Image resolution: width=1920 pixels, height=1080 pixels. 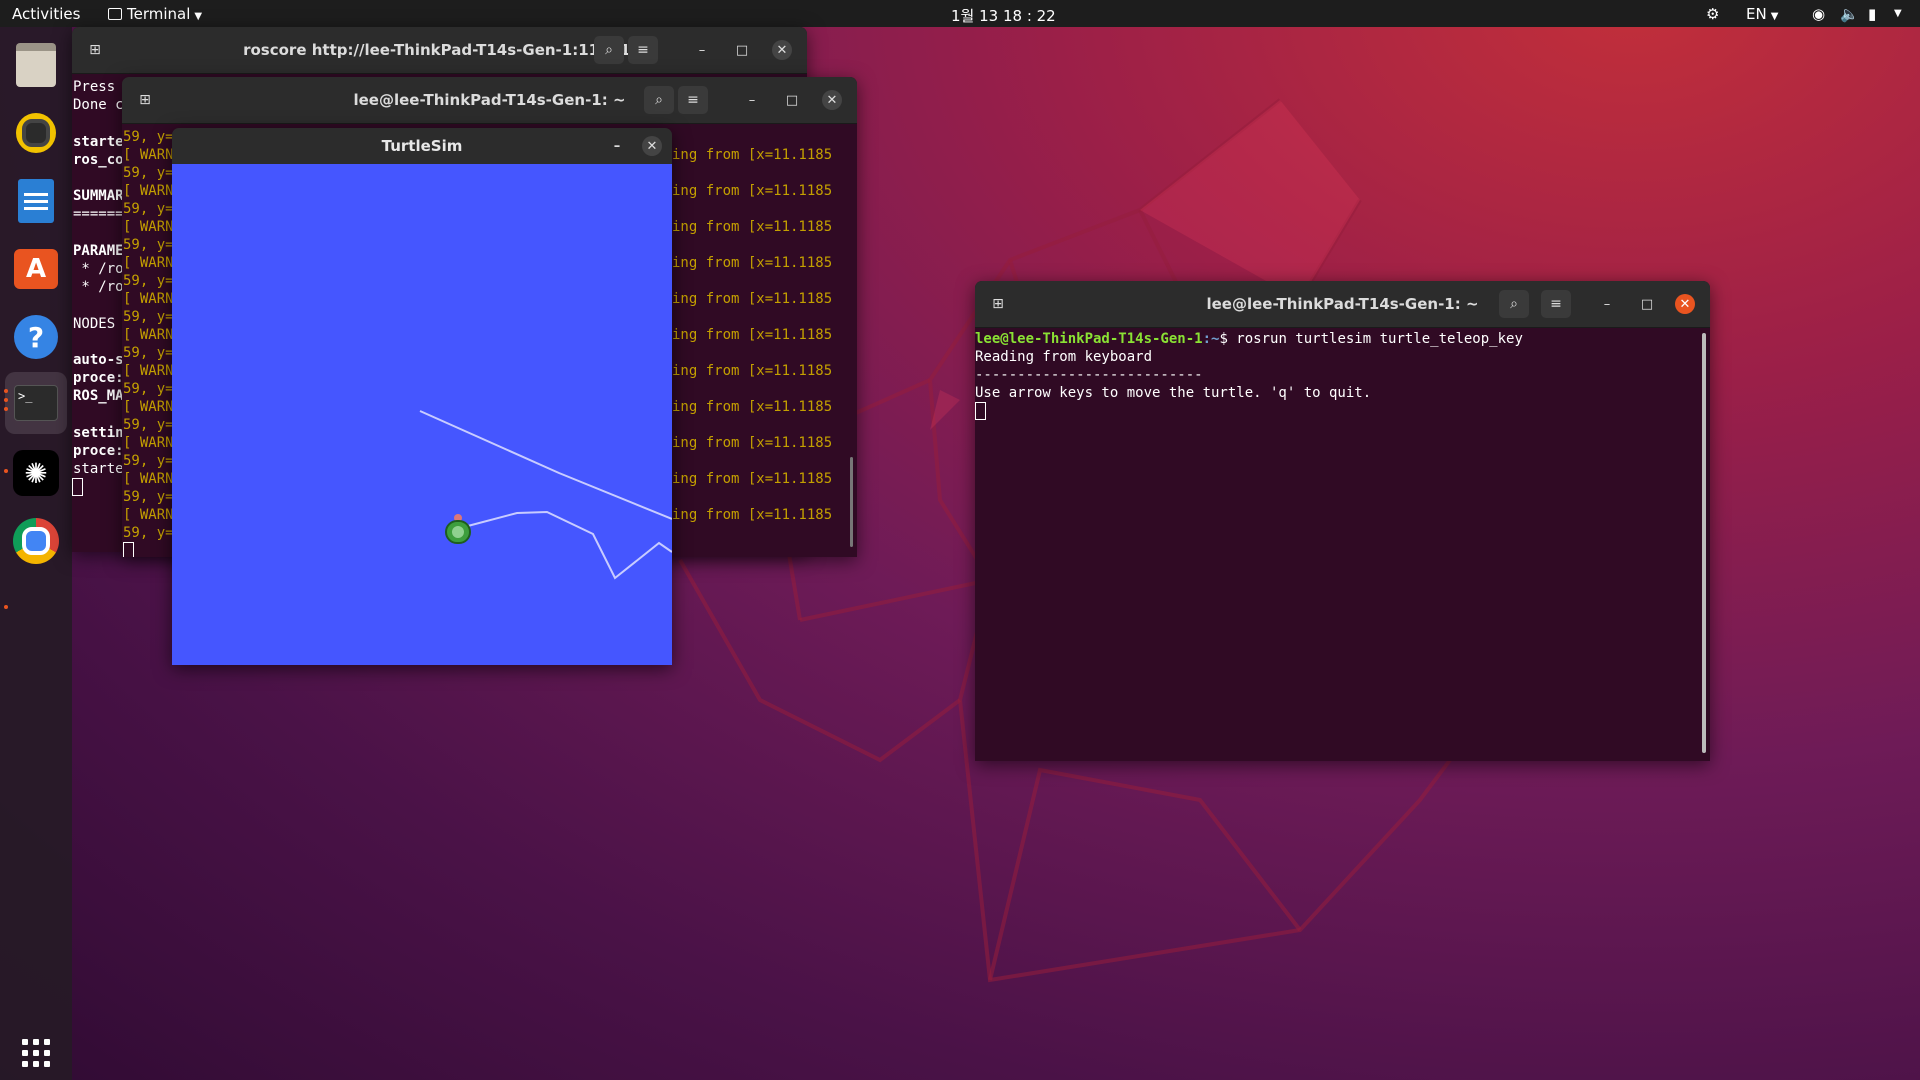 I want to click on app-menu: Terminal ▼, so click(x=155, y=14).